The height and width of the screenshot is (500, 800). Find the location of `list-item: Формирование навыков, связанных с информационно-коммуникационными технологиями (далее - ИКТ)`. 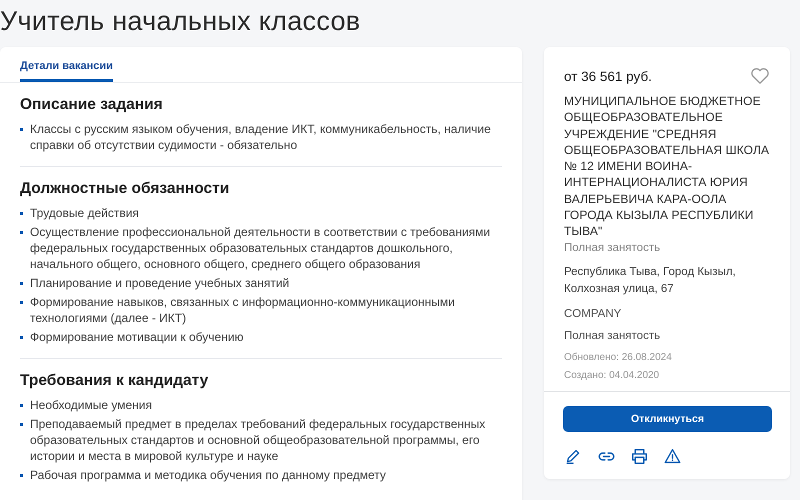

list-item: Формирование навыков, связанных с информационно-коммуникационными технологиями (далее - ИКТ) is located at coordinates (243, 310).